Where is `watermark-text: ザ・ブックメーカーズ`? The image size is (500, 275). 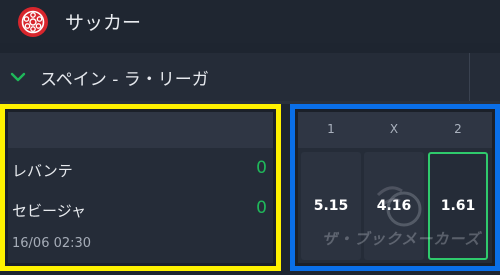 watermark-text: ザ・ブックメーカーズ is located at coordinates (401, 239).